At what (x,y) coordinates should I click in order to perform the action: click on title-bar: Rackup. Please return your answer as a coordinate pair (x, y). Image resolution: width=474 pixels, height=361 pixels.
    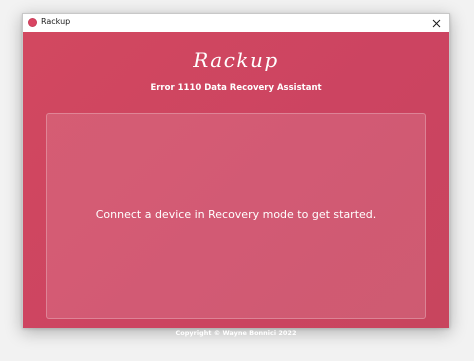
    Looking at the image, I should click on (236, 23).